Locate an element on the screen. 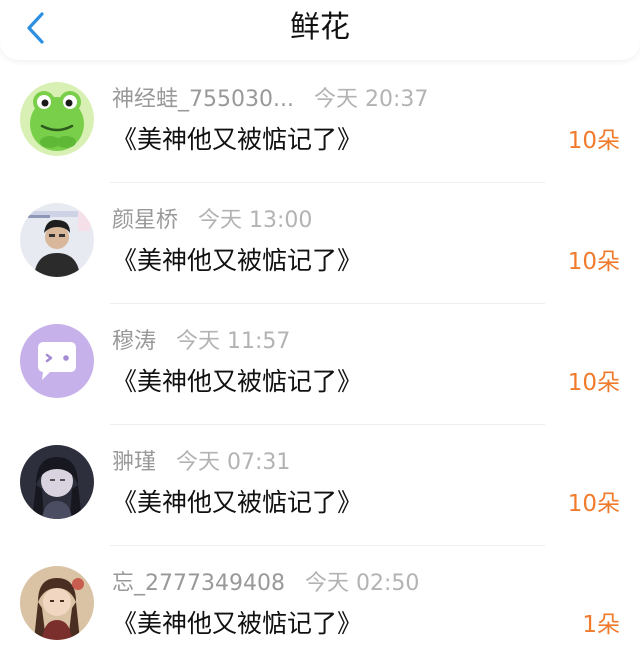 This screenshot has width=640, height=667. timestamp: 今天 07:31 is located at coordinates (233, 462).